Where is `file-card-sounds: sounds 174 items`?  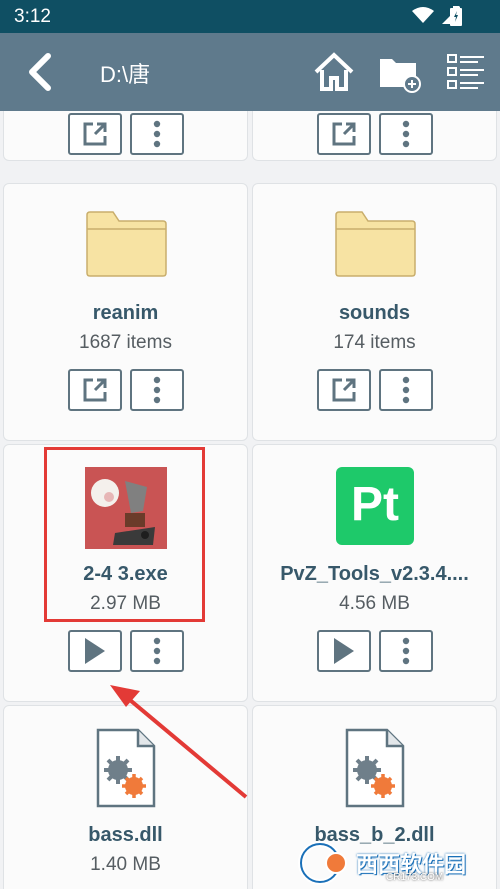 file-card-sounds: sounds 174 items is located at coordinates (374, 312).